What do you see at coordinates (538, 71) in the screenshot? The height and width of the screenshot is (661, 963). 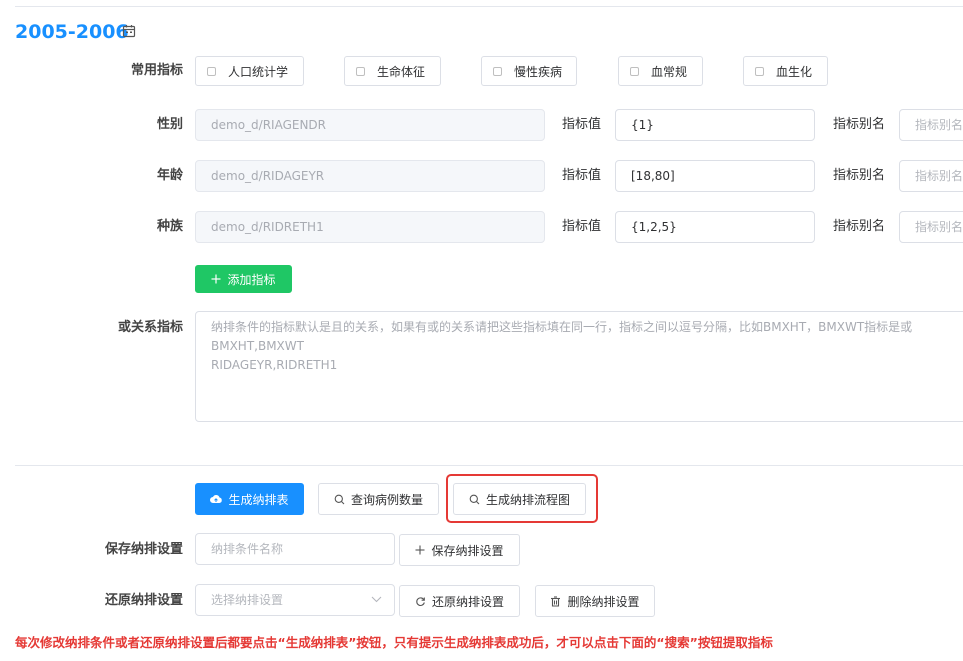 I see `checkbox-label: 慢性疾病` at bounding box center [538, 71].